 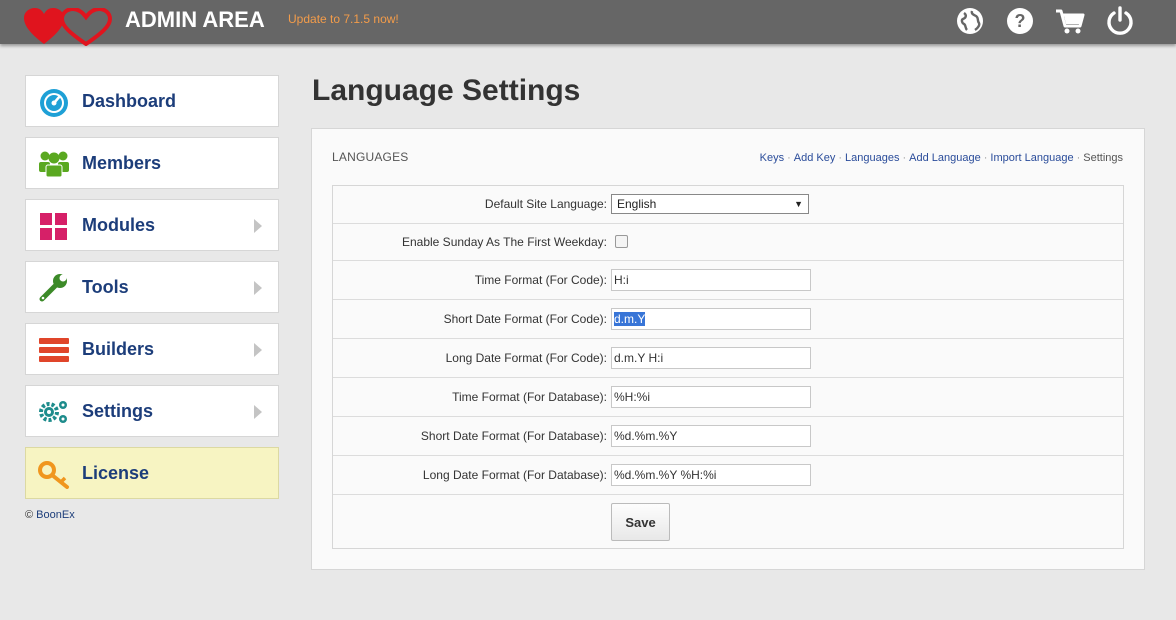 What do you see at coordinates (711, 358) in the screenshot?
I see `long-date-code-input: d.m.Y H:i` at bounding box center [711, 358].